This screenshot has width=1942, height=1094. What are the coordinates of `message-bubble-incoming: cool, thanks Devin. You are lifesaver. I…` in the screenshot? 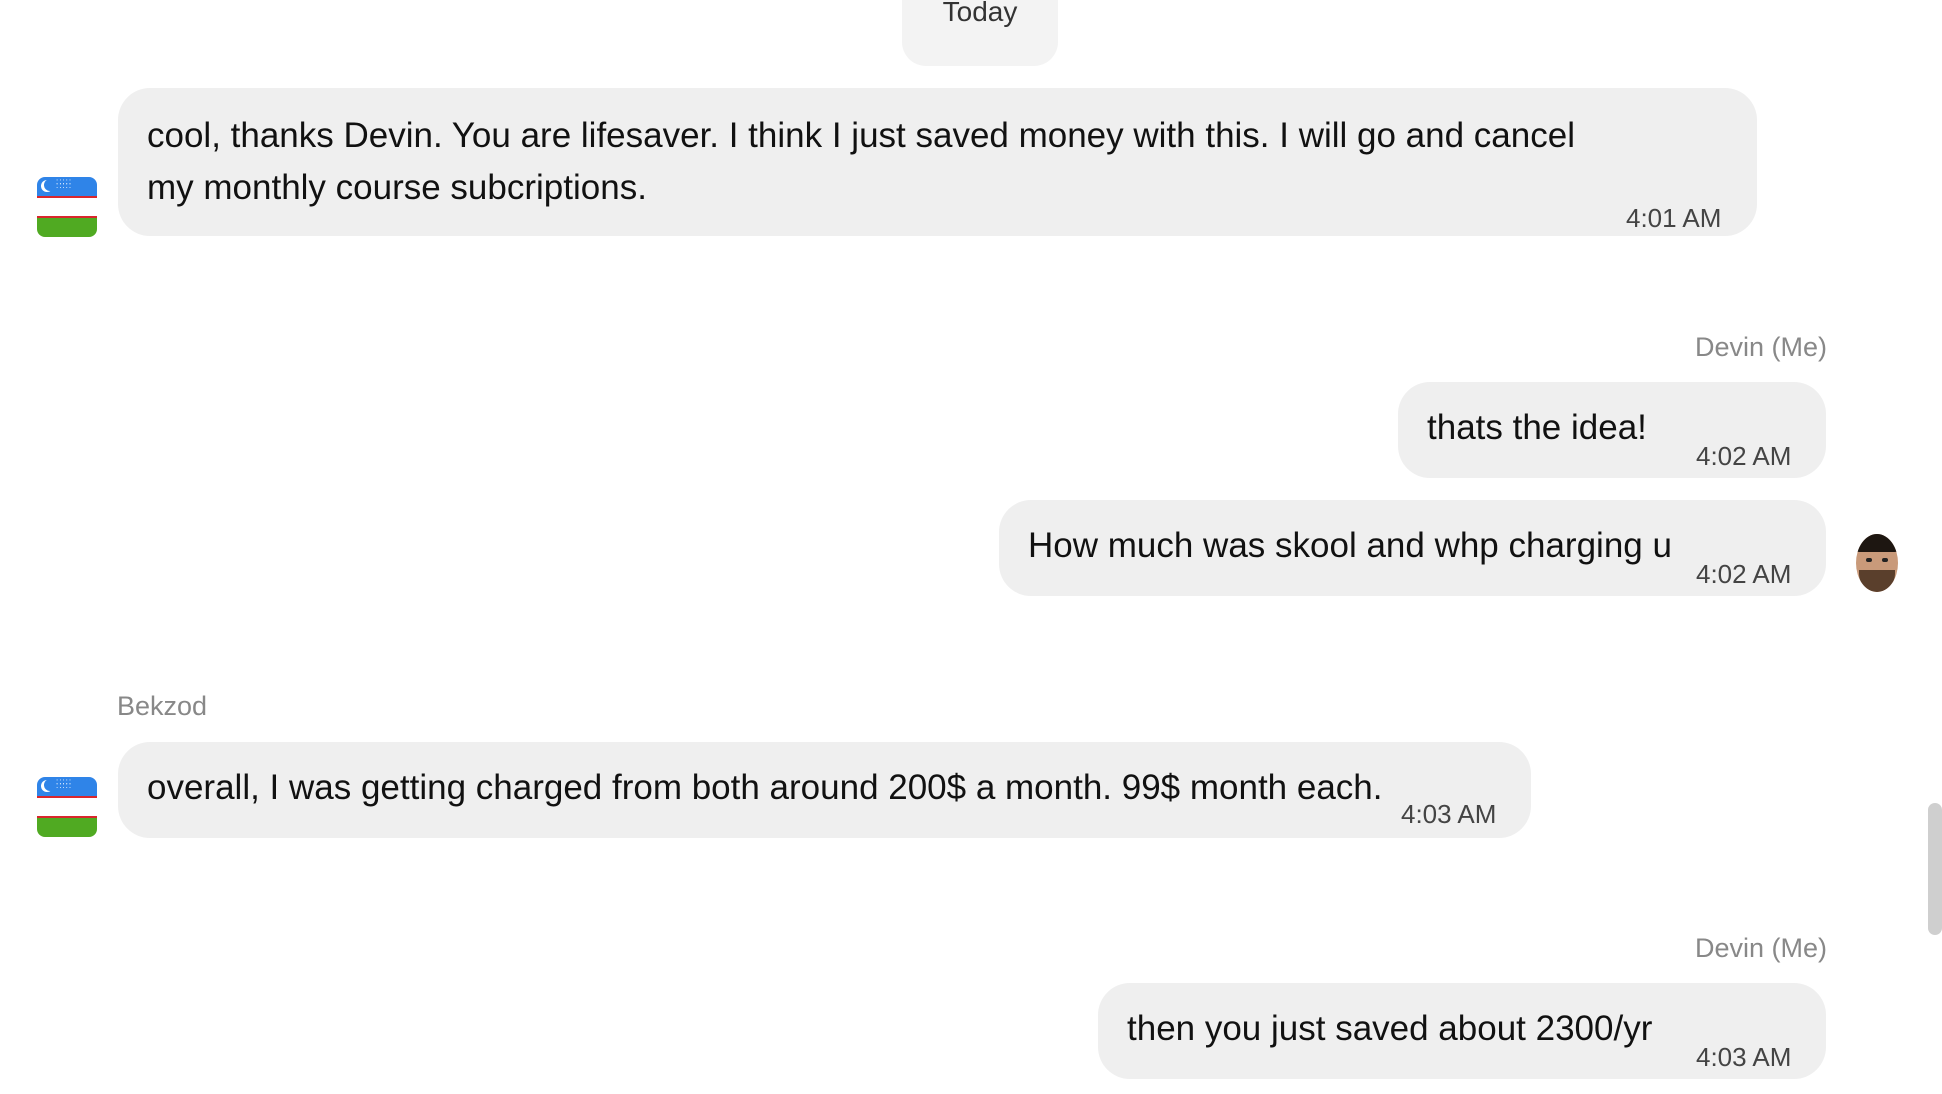 It's located at (937, 162).